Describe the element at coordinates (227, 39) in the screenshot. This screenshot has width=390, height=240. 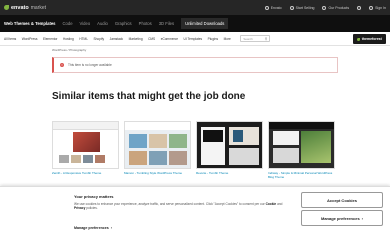
I see `subnav-more: More` at that location.